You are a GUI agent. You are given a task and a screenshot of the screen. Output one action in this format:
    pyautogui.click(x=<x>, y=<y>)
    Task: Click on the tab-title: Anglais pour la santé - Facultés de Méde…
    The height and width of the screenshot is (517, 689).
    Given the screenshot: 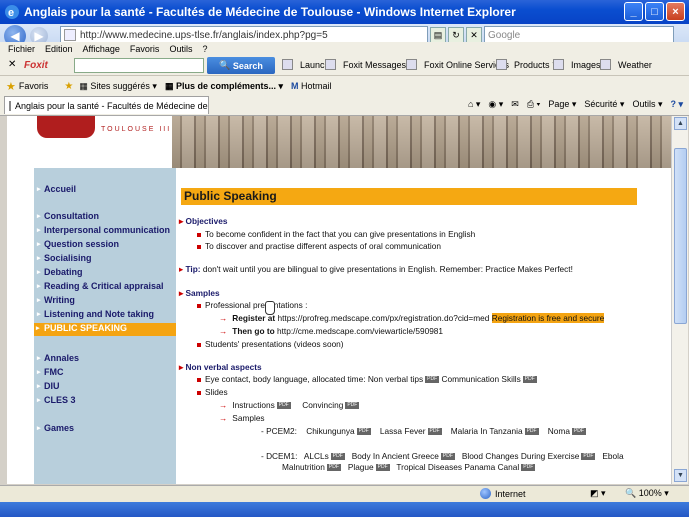 What is the action you would take?
    pyautogui.click(x=111, y=105)
    